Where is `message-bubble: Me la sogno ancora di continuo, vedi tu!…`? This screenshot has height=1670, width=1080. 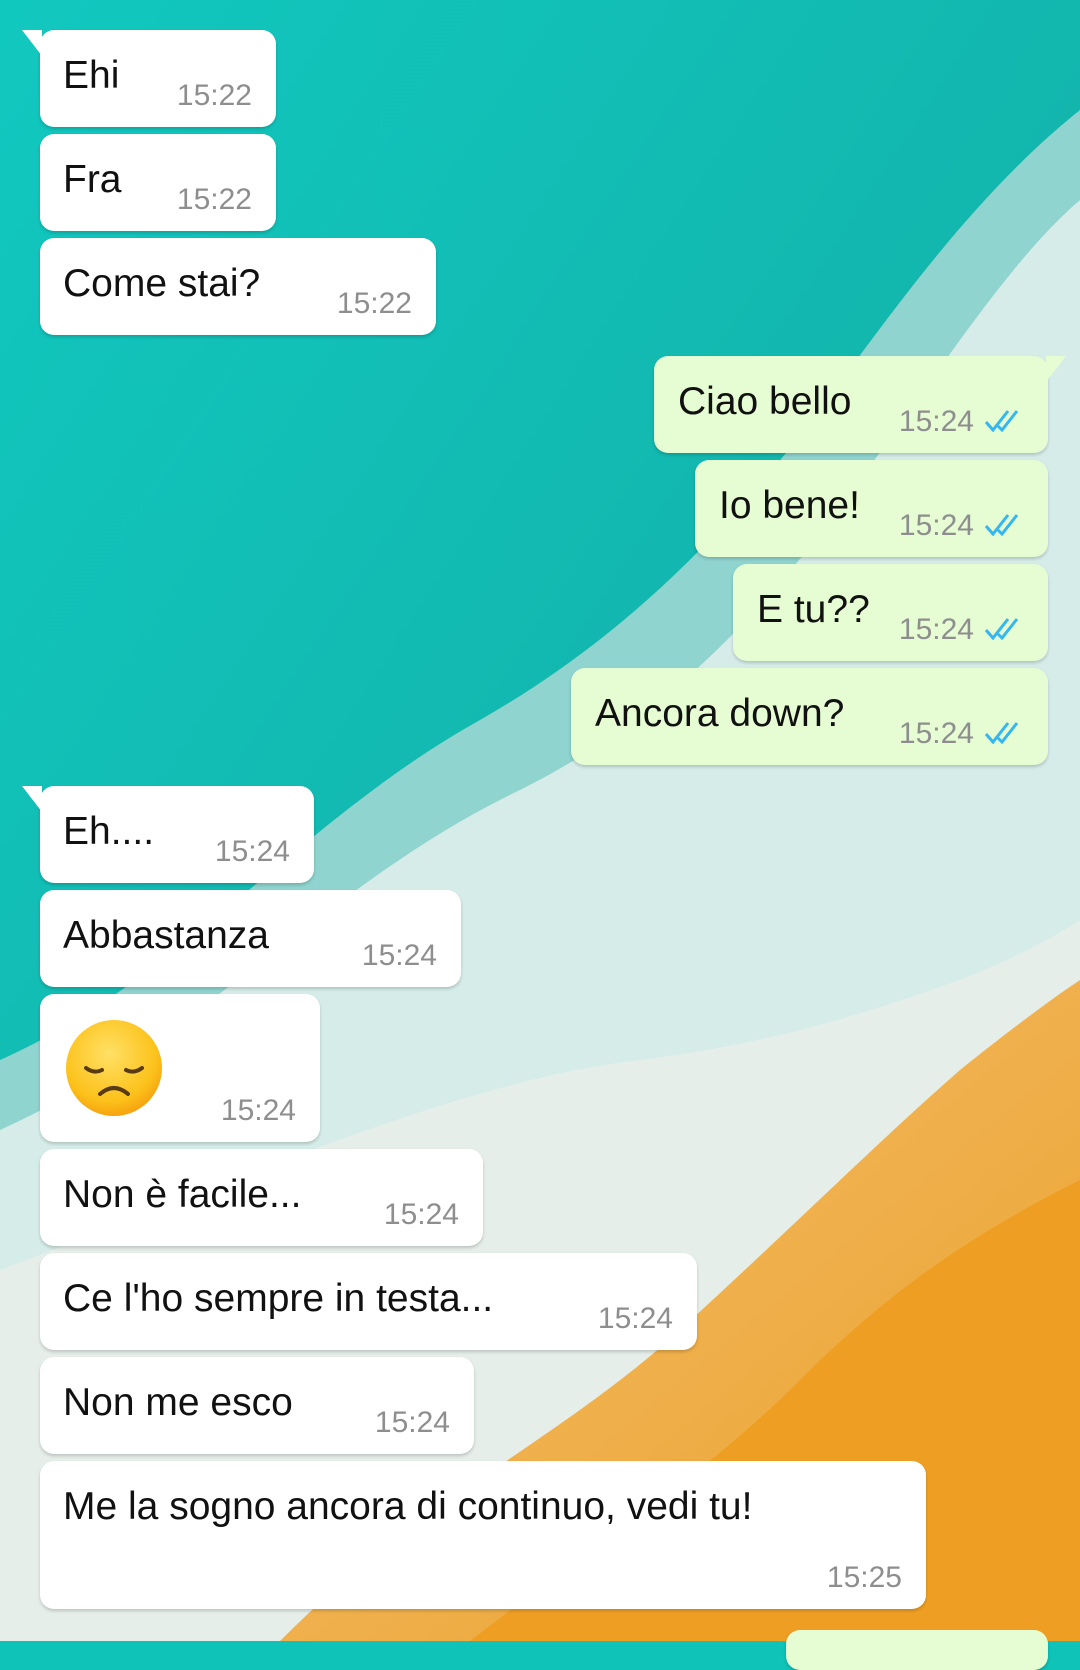
message-bubble: Me la sogno ancora di continuo, vedi tu!… is located at coordinates (483, 1535).